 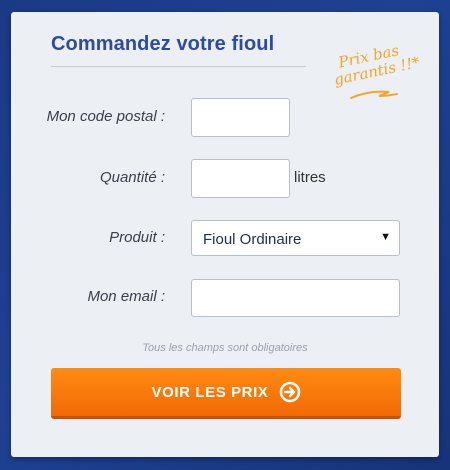 I want to click on product-select: Fioul Ordinaire ▼, so click(x=295, y=238).